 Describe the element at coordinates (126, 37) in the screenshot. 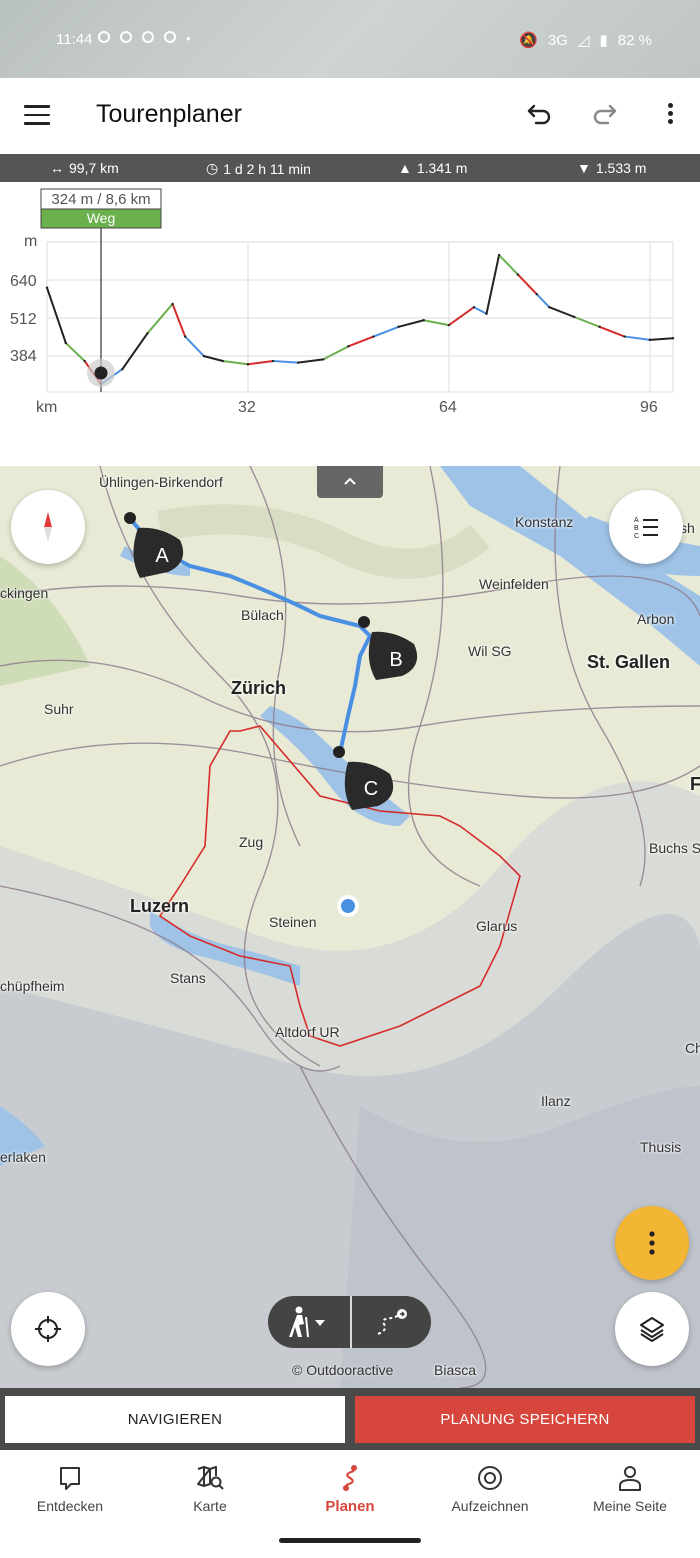

I see `app-notification-icon` at that location.